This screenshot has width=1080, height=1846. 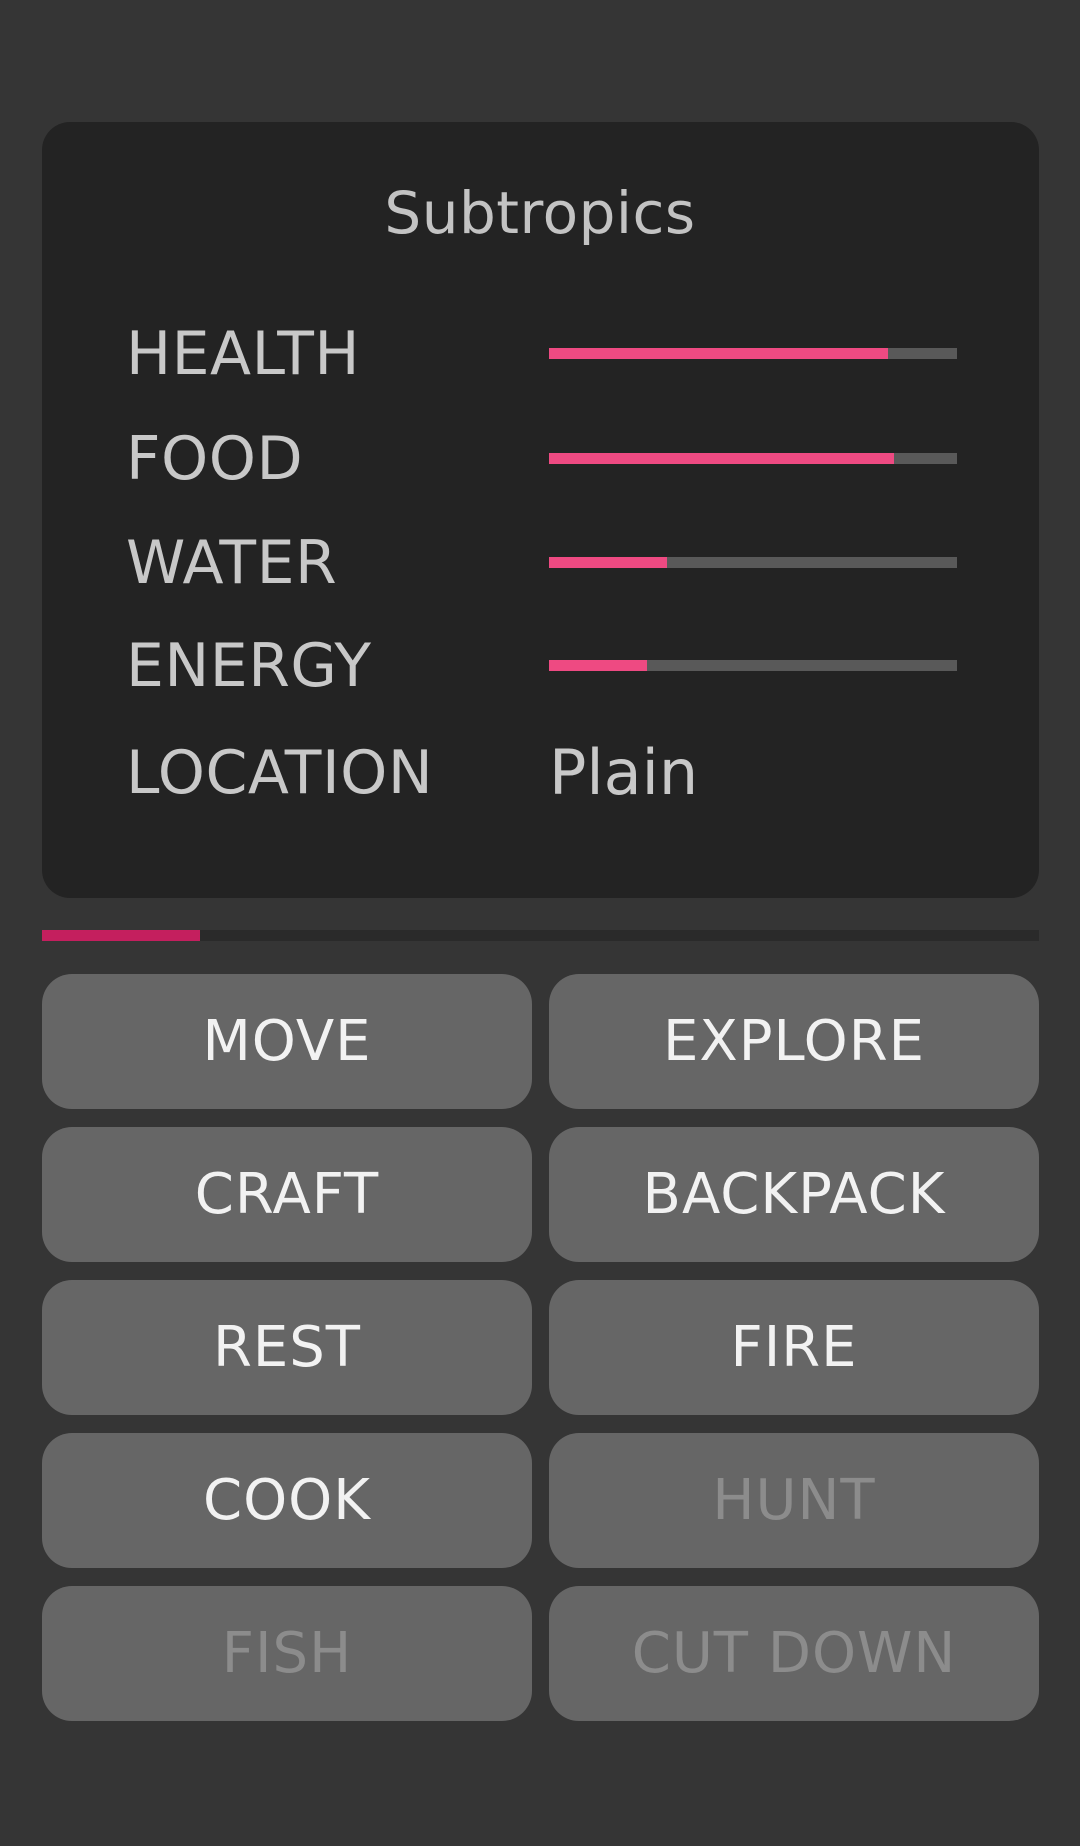 I want to click on stat-label-energy: ENERGY, so click(x=249, y=666).